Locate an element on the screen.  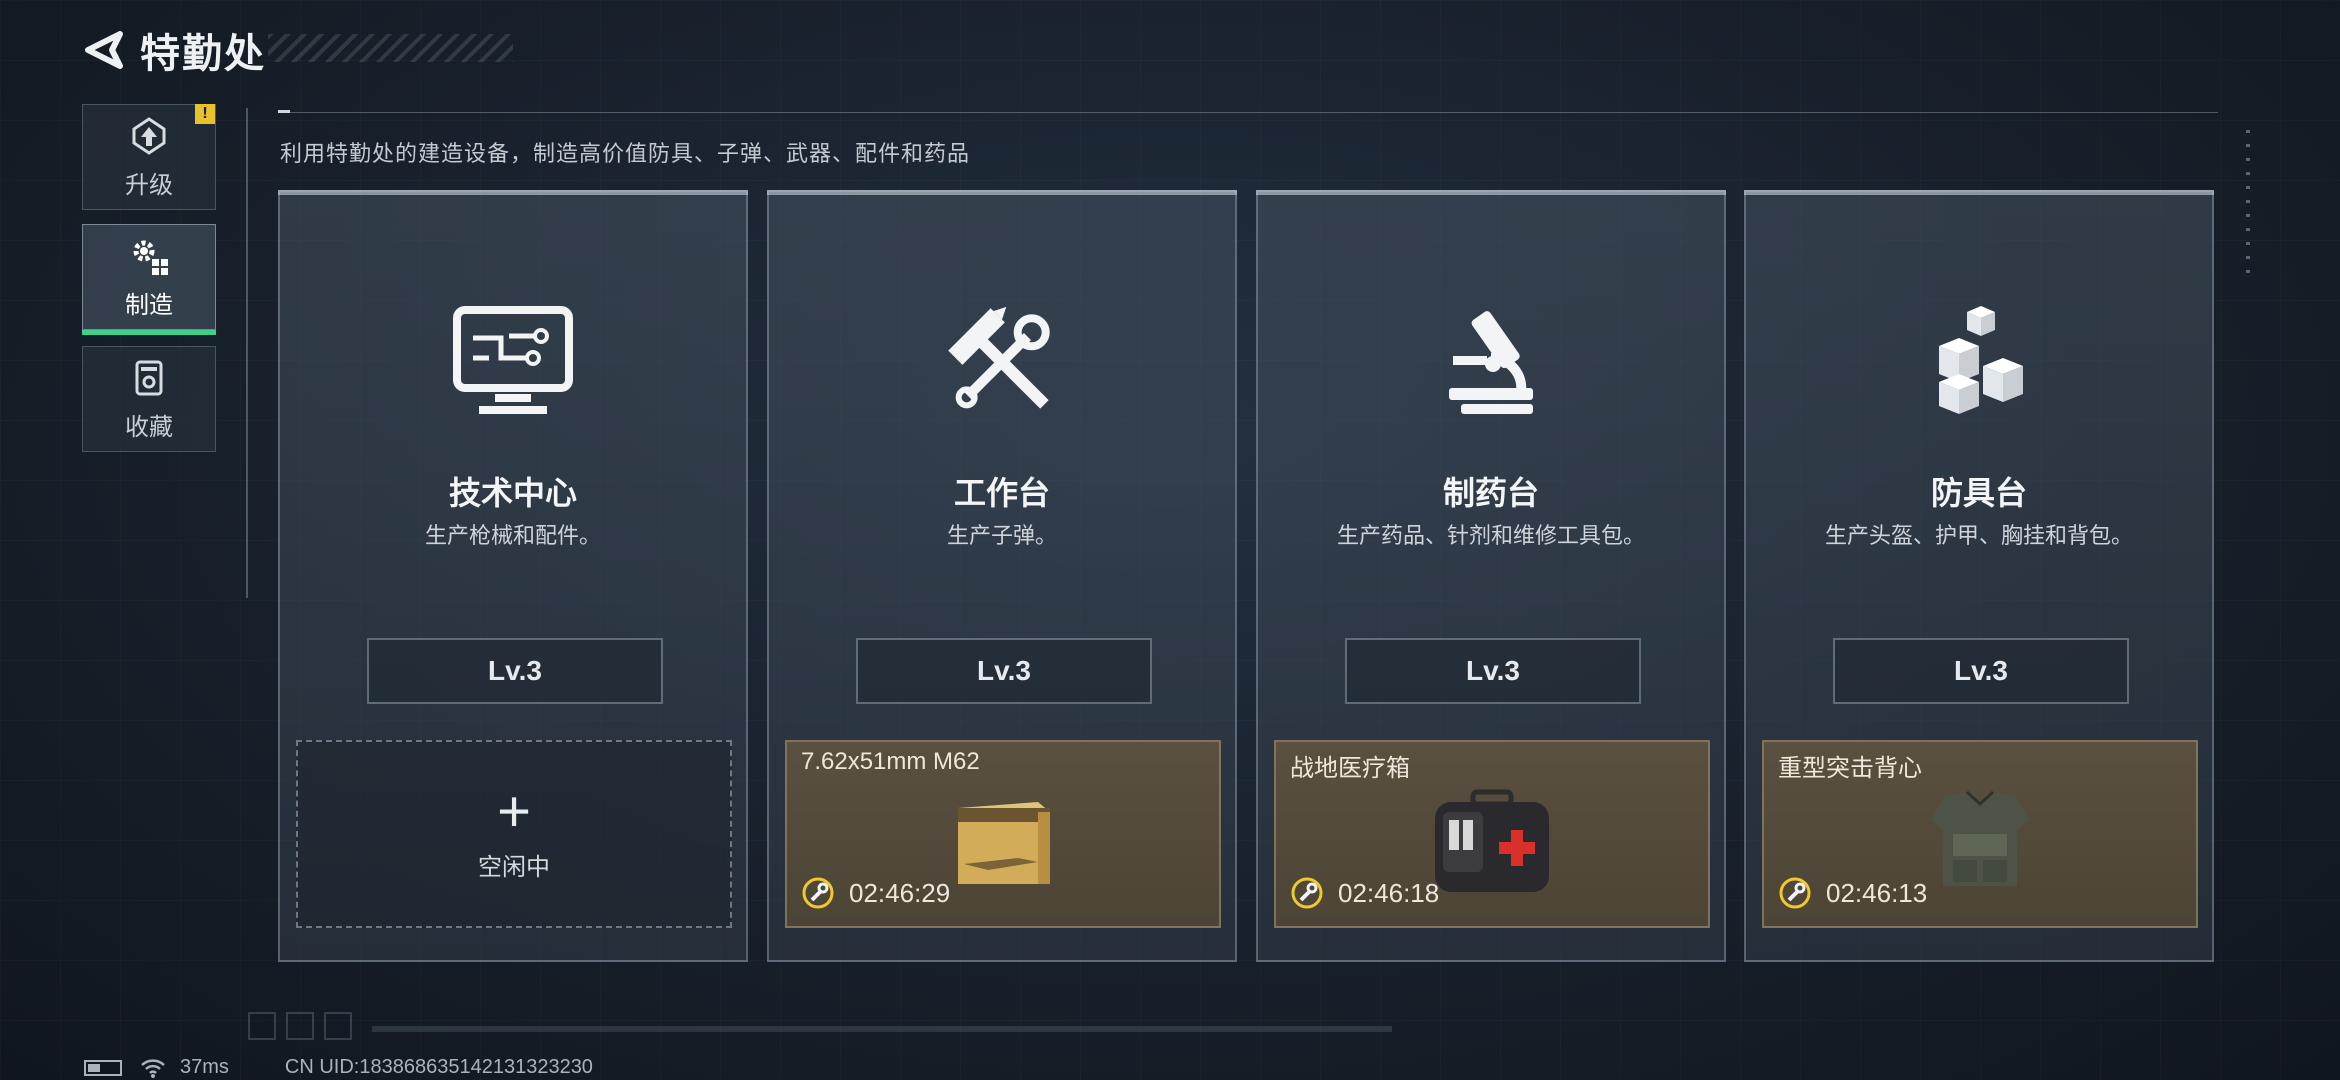
page-title: 特勤处 is located at coordinates (203, 54).